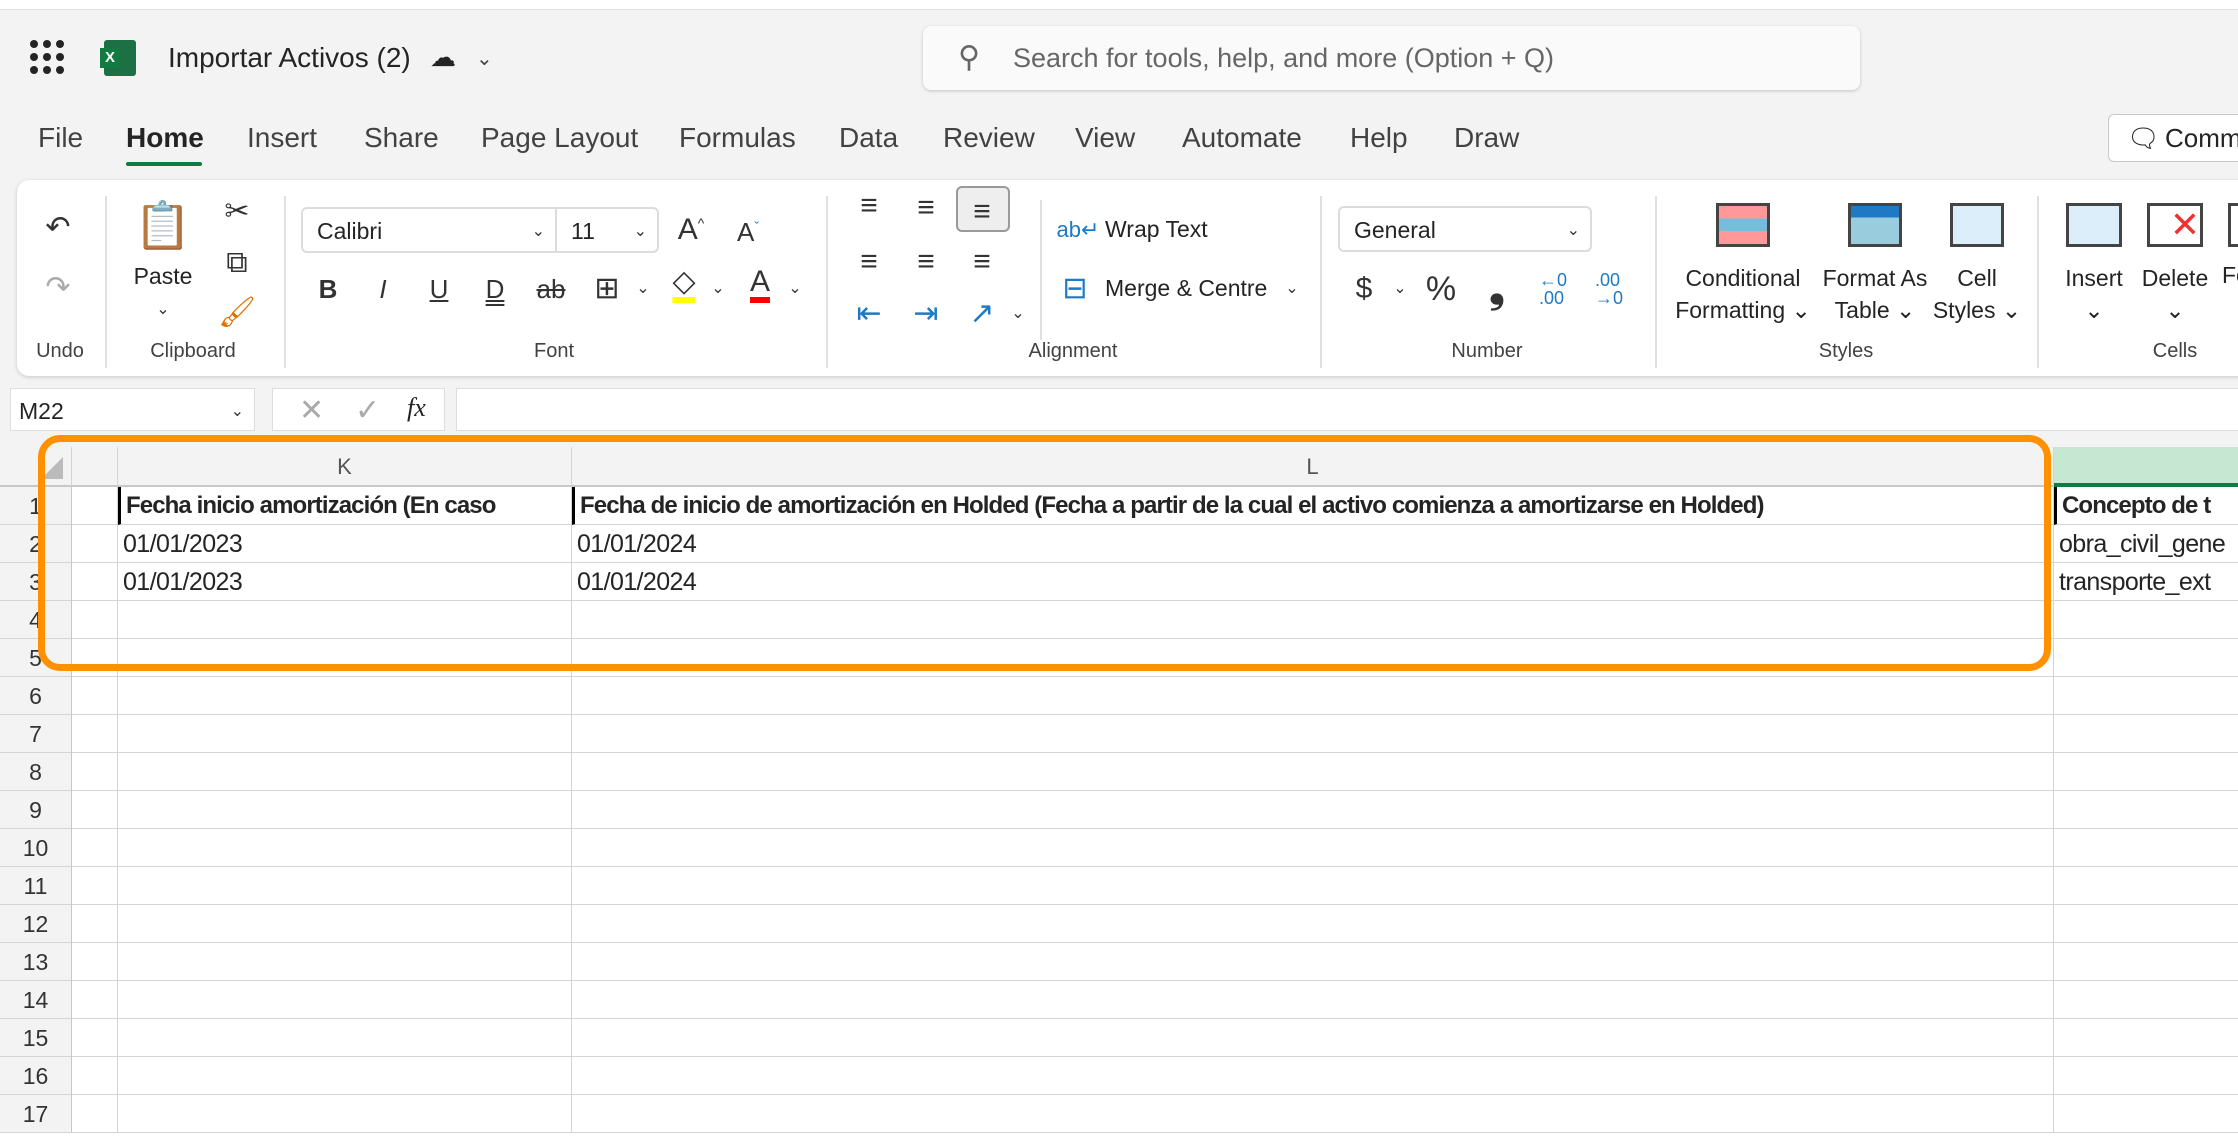 Image resolution: width=2238 pixels, height=1138 pixels. I want to click on align-top-icon: ≡, so click(869, 206).